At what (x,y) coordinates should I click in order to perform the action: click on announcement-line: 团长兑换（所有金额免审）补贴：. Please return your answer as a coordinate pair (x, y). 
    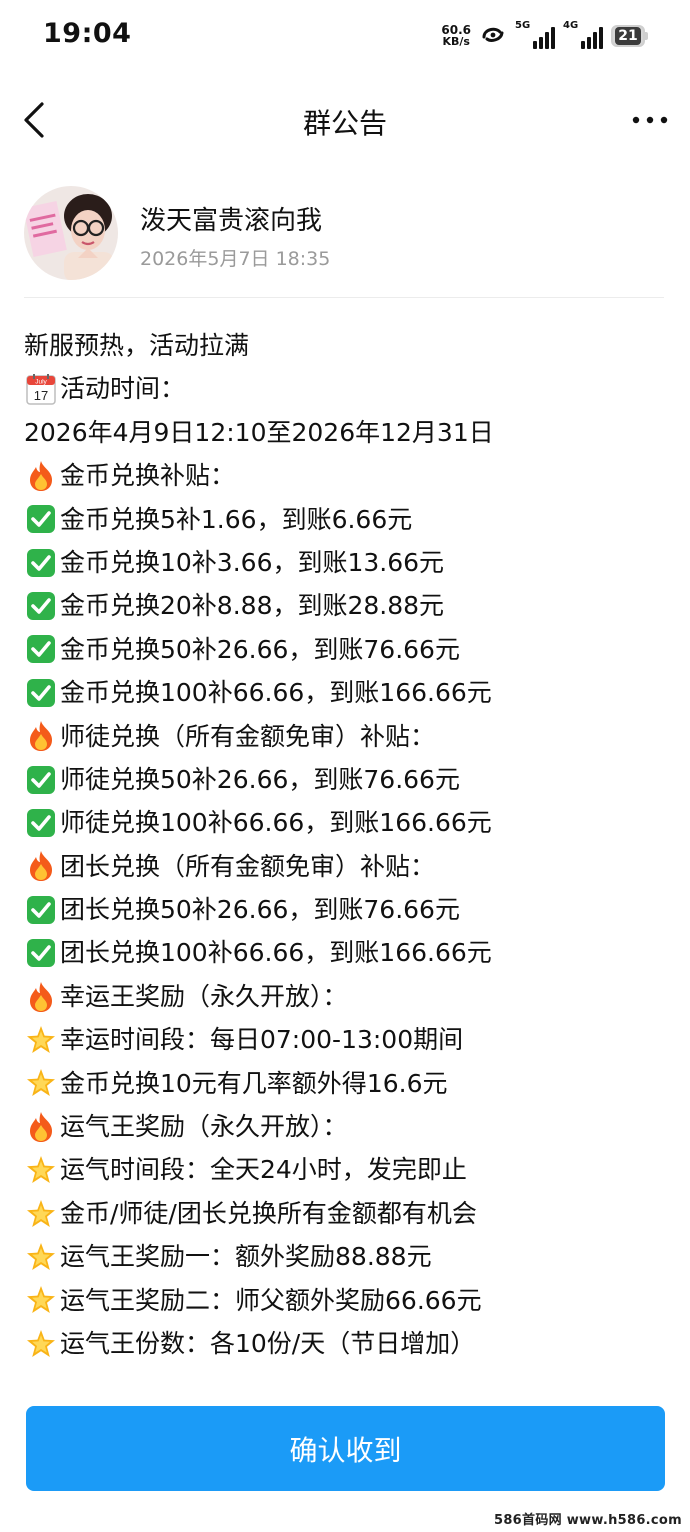
    Looking at the image, I should click on (349, 866).